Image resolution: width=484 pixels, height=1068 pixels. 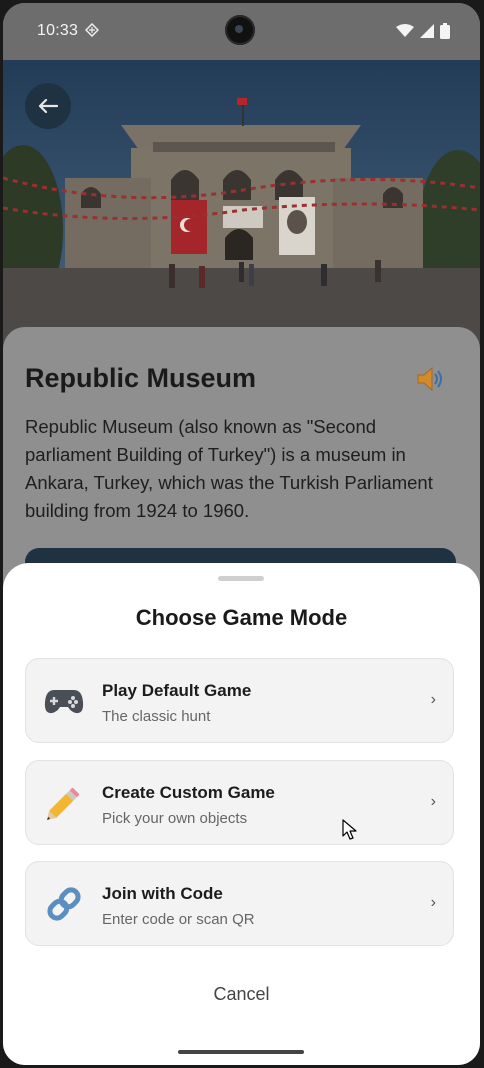 What do you see at coordinates (405, 30) in the screenshot?
I see `wifi-icon` at bounding box center [405, 30].